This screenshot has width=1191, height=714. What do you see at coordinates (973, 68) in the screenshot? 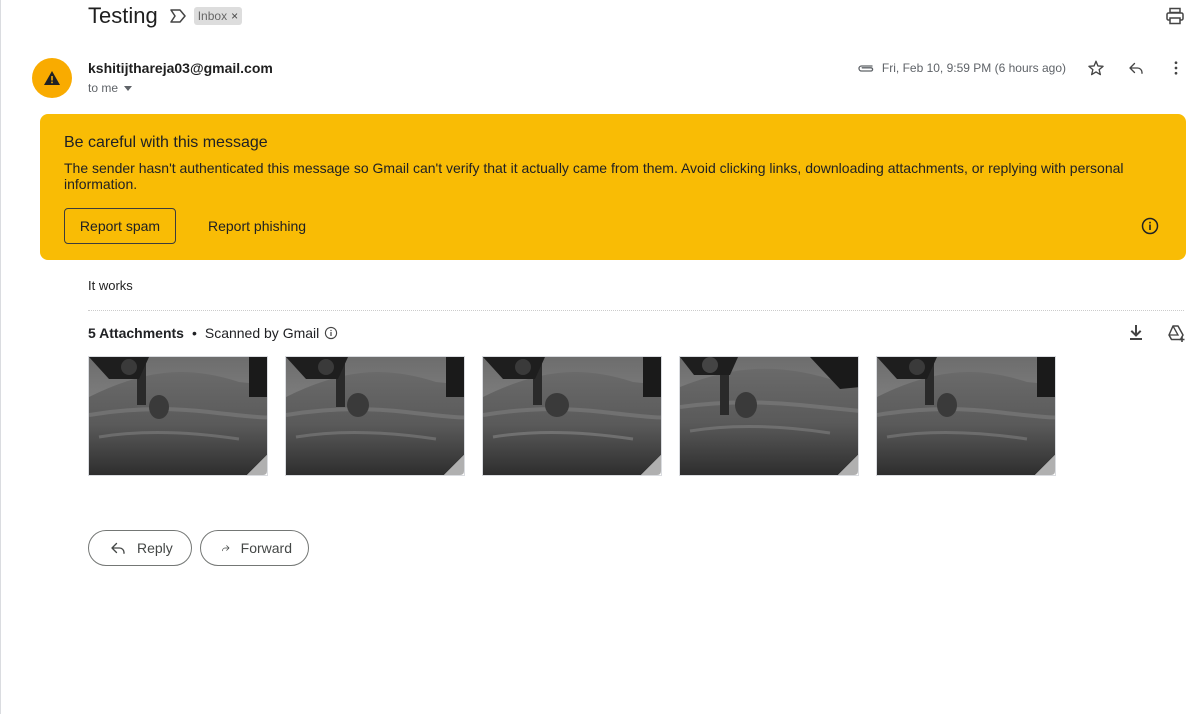
I see `message-date: Fri, Feb 10, 9:59 PM (6 hours ago)` at bounding box center [973, 68].